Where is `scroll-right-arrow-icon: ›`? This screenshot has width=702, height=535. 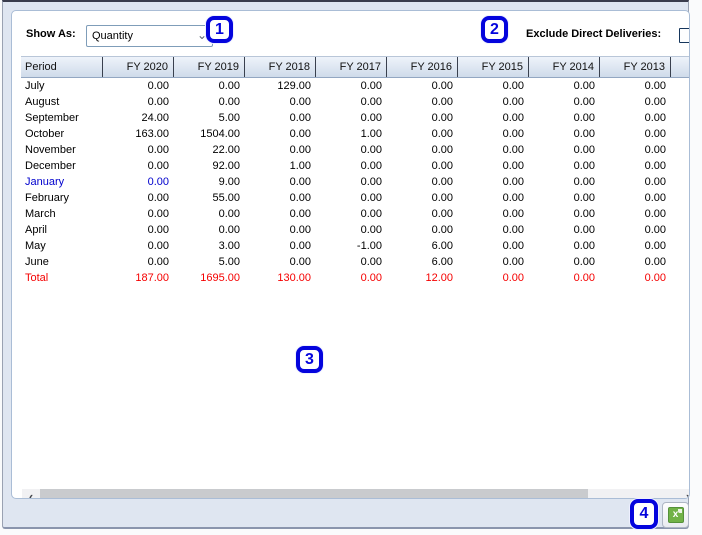 scroll-right-arrow-icon: › is located at coordinates (684, 493).